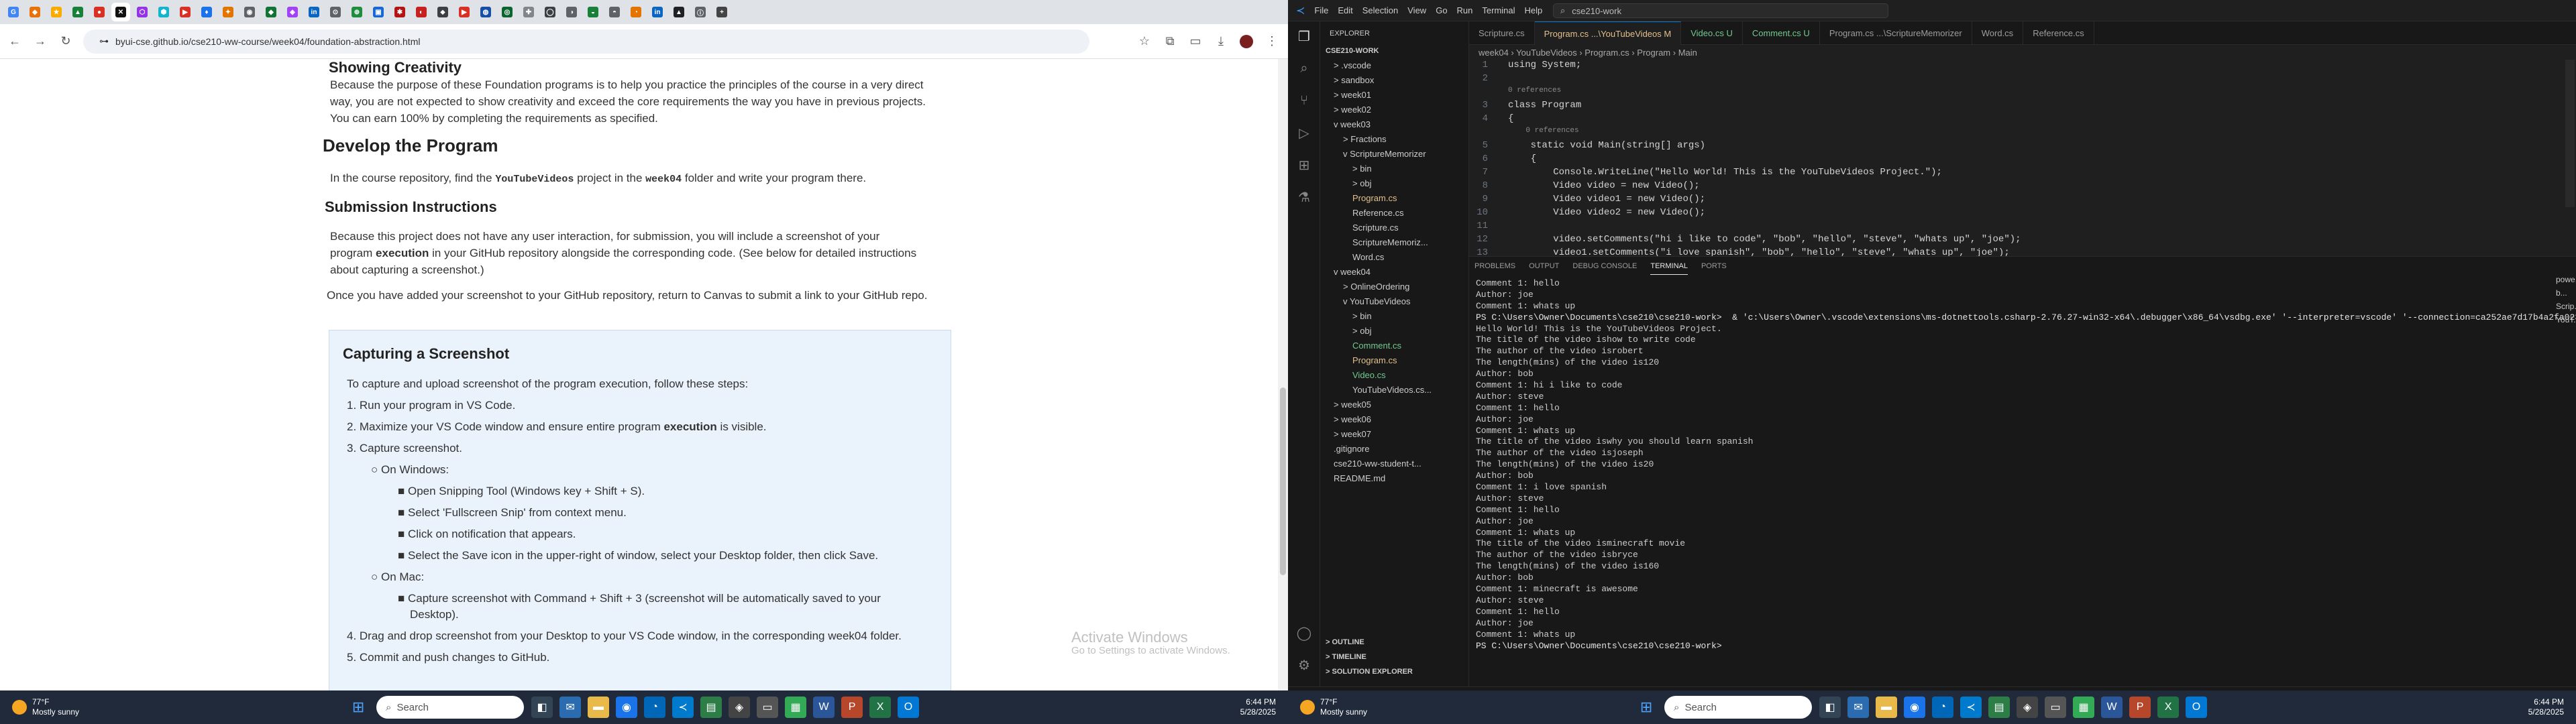 This screenshot has height=724, width=2576. Describe the element at coordinates (335, 12) in the screenshot. I see `browser-tab: ⊙` at that location.